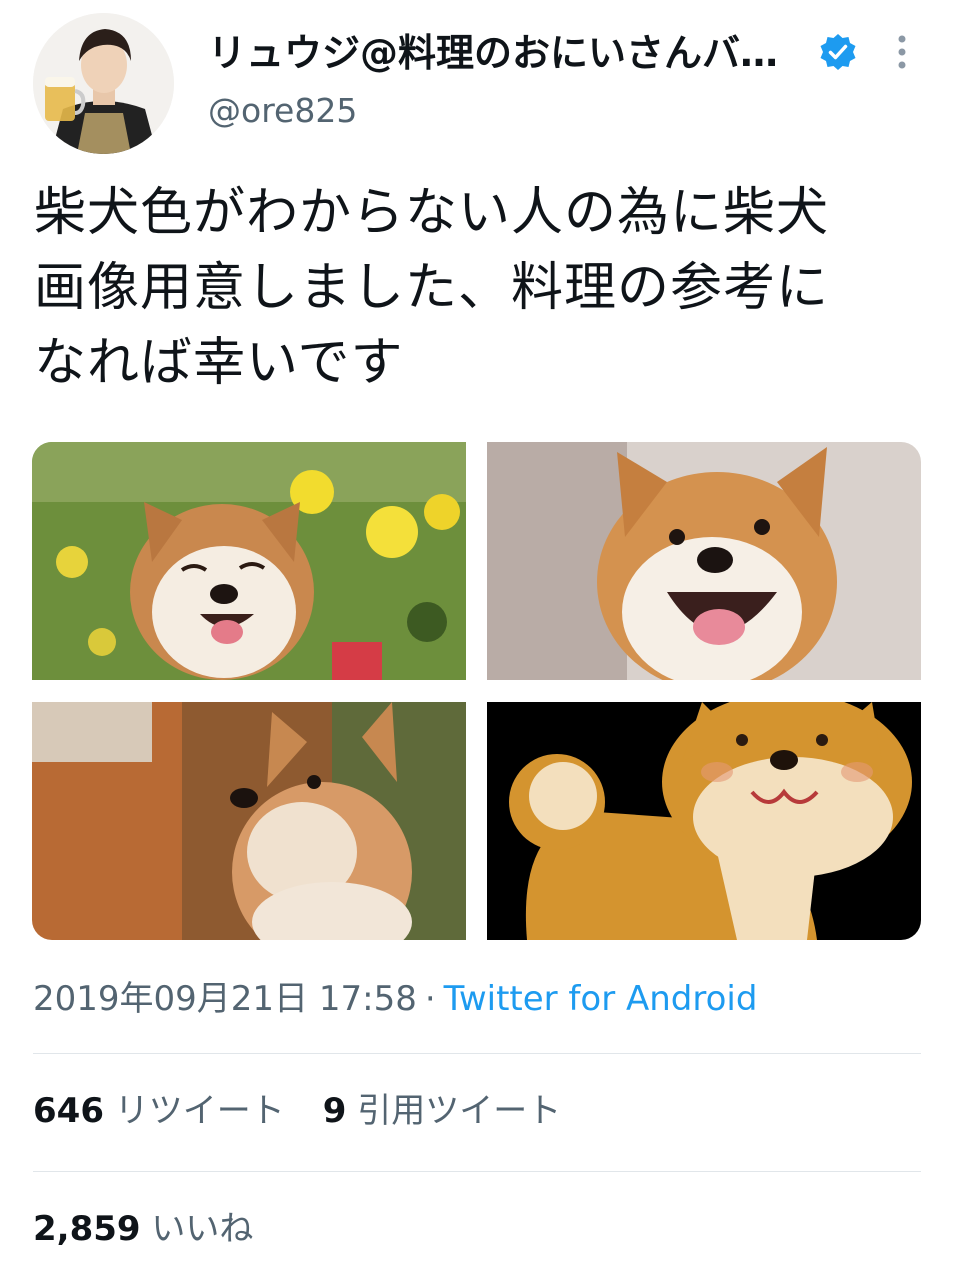 The width and height of the screenshot is (953, 1280). What do you see at coordinates (202, 1229) in the screenshot?
I see `likes-label: いいね` at bounding box center [202, 1229].